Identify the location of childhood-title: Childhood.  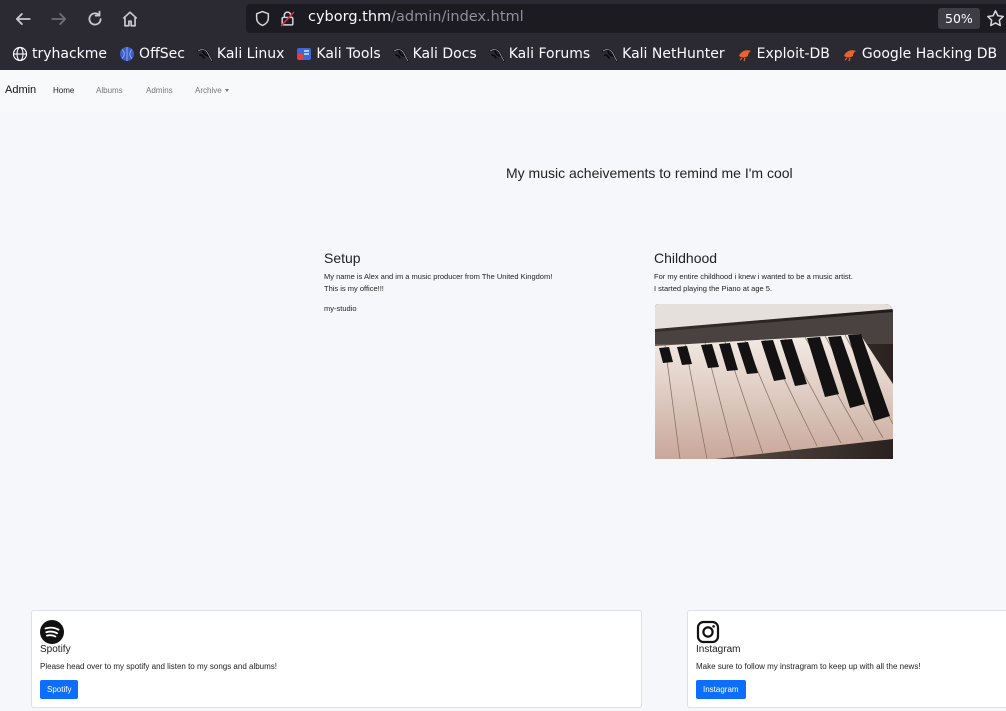
(686, 258).